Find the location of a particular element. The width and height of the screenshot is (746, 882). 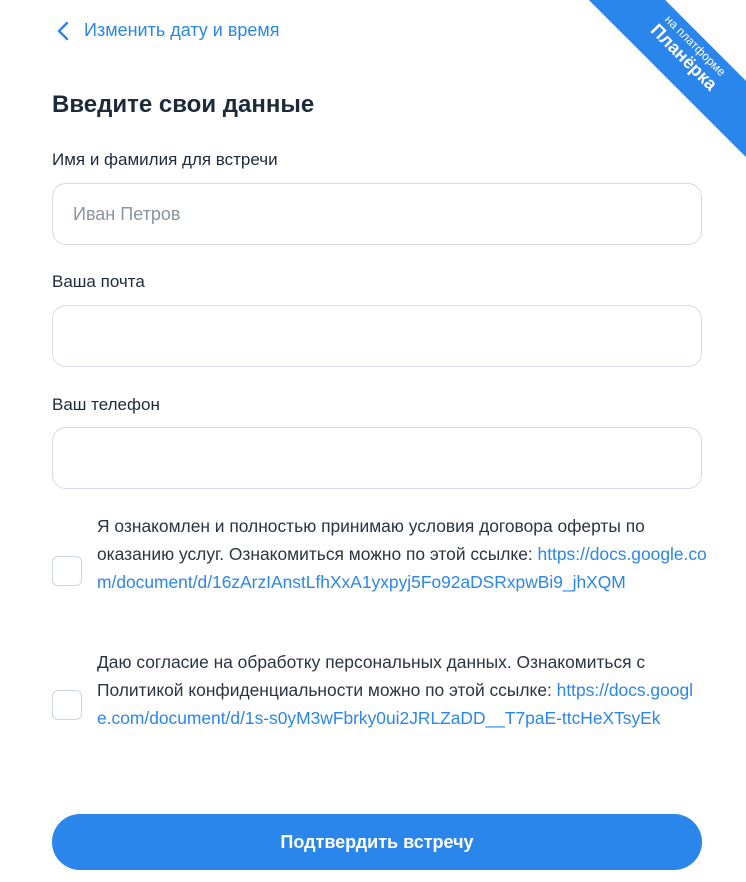

privacy-consent-checkbox is located at coordinates (67, 705).